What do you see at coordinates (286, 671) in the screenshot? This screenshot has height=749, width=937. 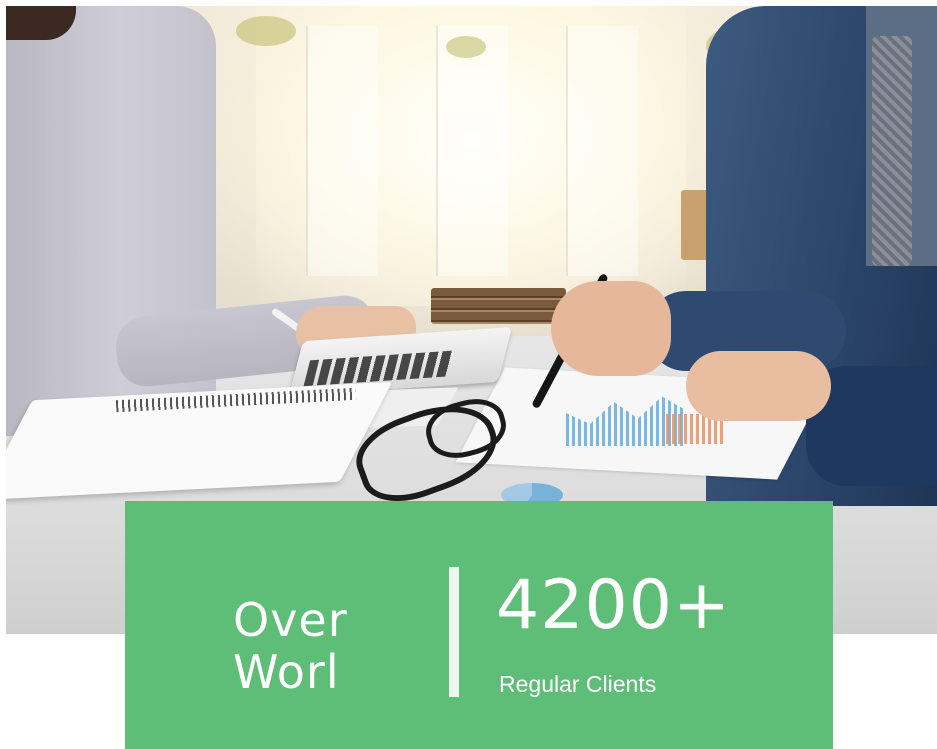 I see `stat-left-line-2: Worl` at bounding box center [286, 671].